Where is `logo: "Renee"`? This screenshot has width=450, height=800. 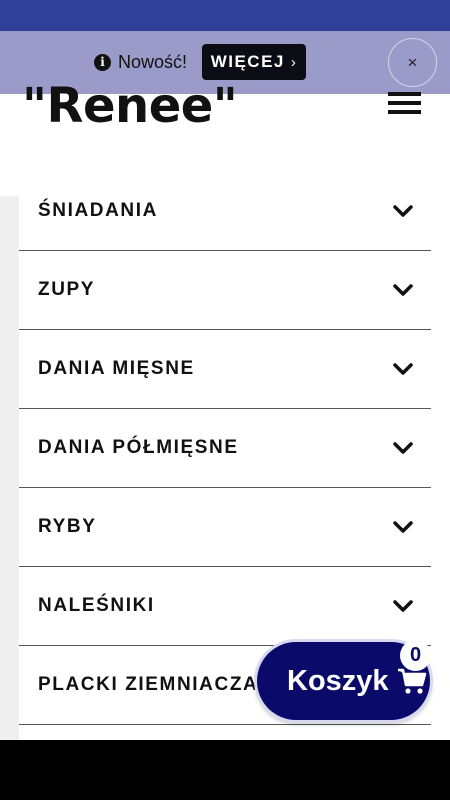 logo: "Renee" is located at coordinates (129, 106).